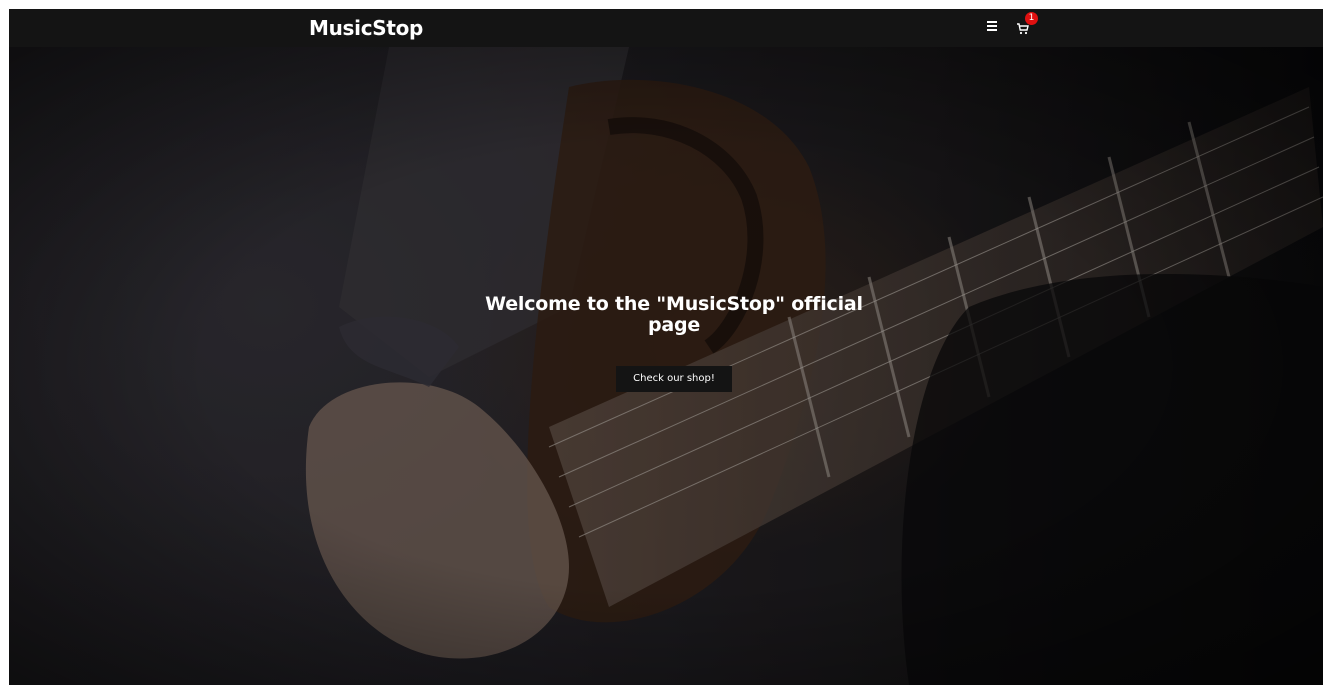 This screenshot has width=1332, height=685. What do you see at coordinates (994, 27) in the screenshot?
I see `hamburger-menu-icon` at bounding box center [994, 27].